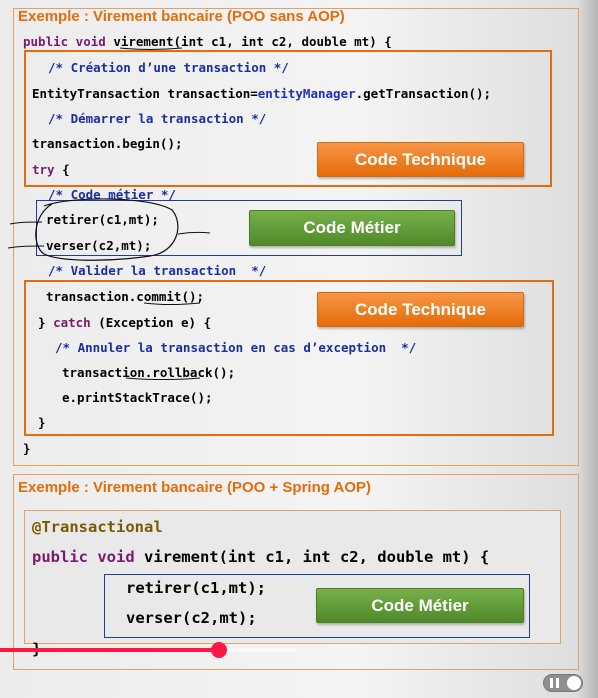 Image resolution: width=598 pixels, height=698 pixels. Describe the element at coordinates (196, 588) in the screenshot. I see `retirer-call-2: retirer(c1,mt);` at that location.